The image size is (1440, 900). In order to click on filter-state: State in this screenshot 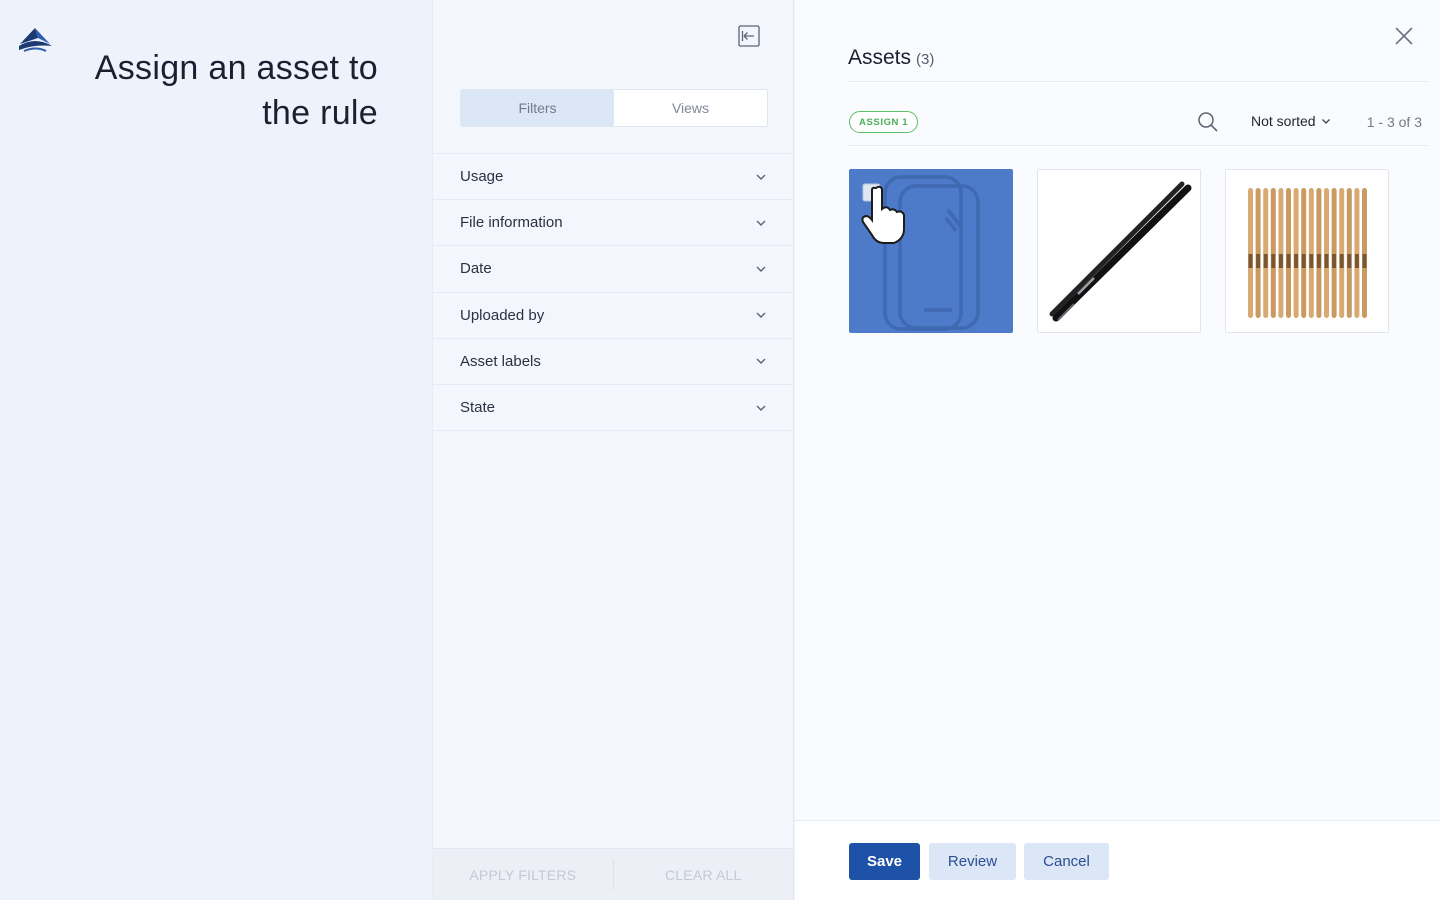, I will do `click(613, 408)`.